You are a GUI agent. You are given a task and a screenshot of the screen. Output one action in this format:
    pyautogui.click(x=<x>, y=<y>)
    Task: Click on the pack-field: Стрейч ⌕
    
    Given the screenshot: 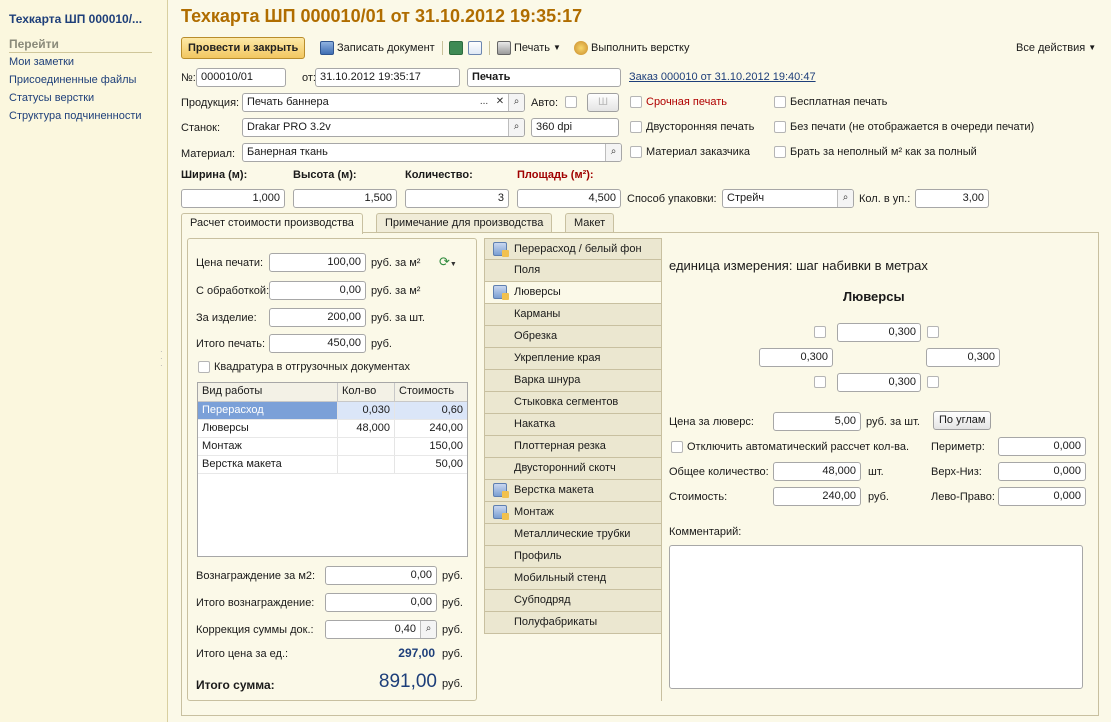 What is the action you would take?
    pyautogui.click(x=788, y=198)
    